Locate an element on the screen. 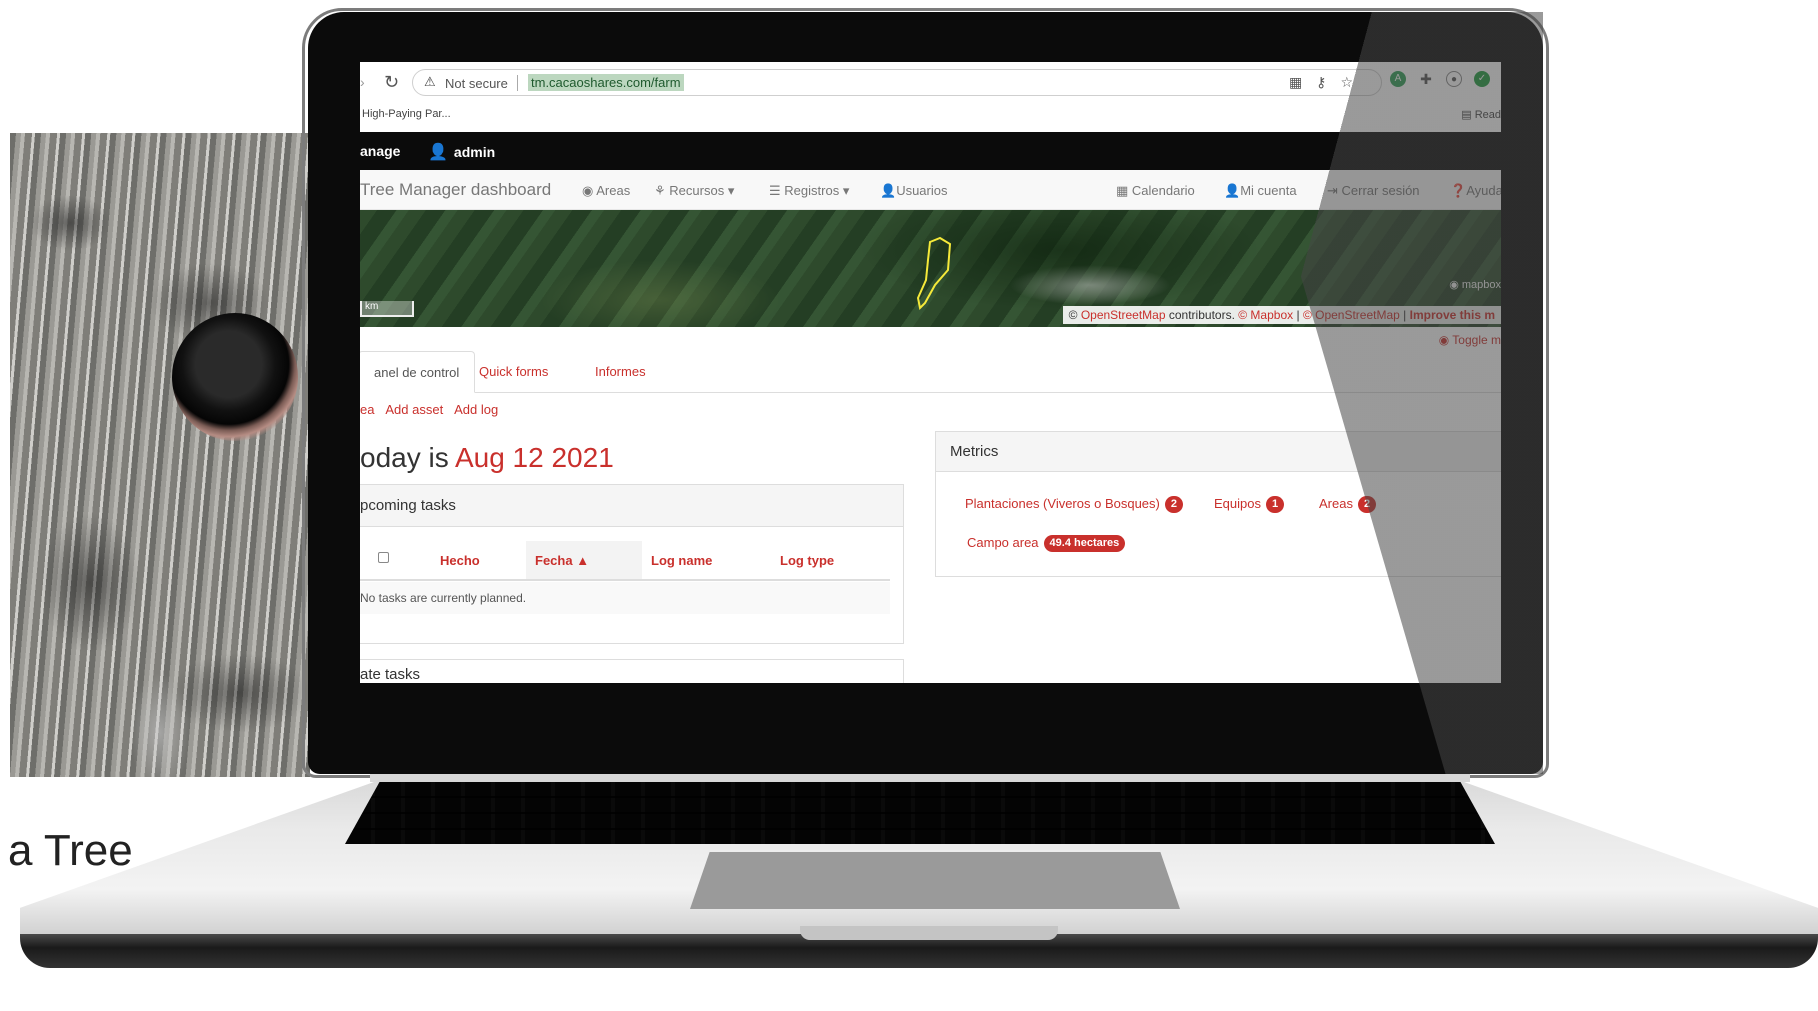  column-header-fecha: Fecha ▲ is located at coordinates (584, 560).